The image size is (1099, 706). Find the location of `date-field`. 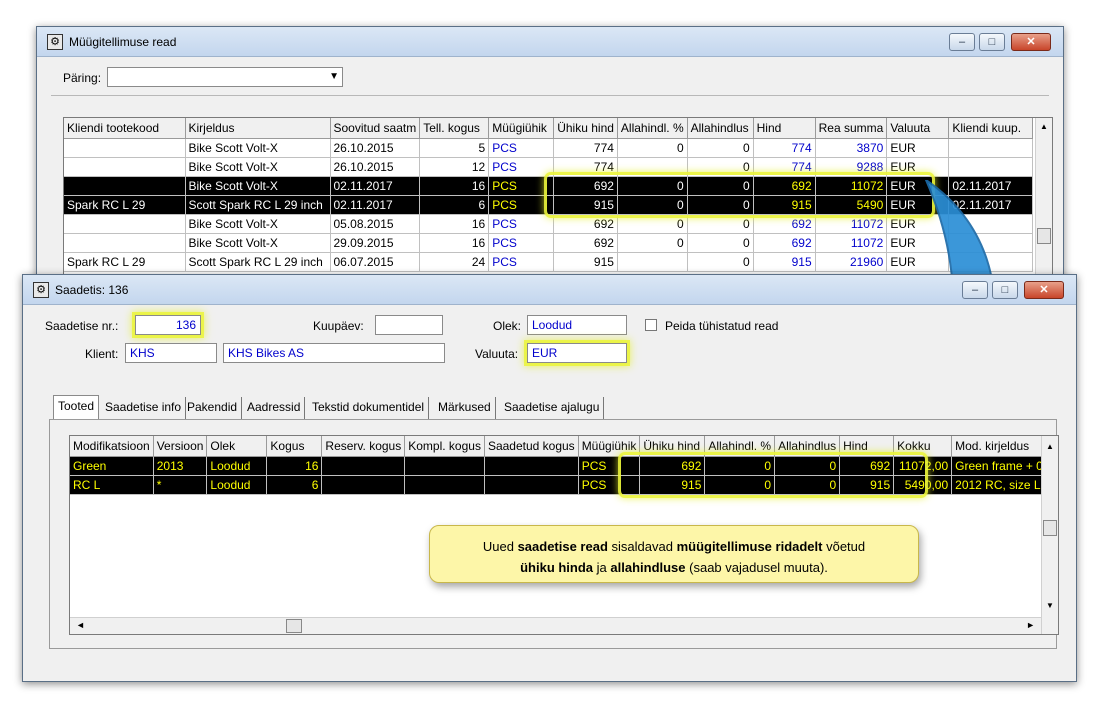

date-field is located at coordinates (409, 325).